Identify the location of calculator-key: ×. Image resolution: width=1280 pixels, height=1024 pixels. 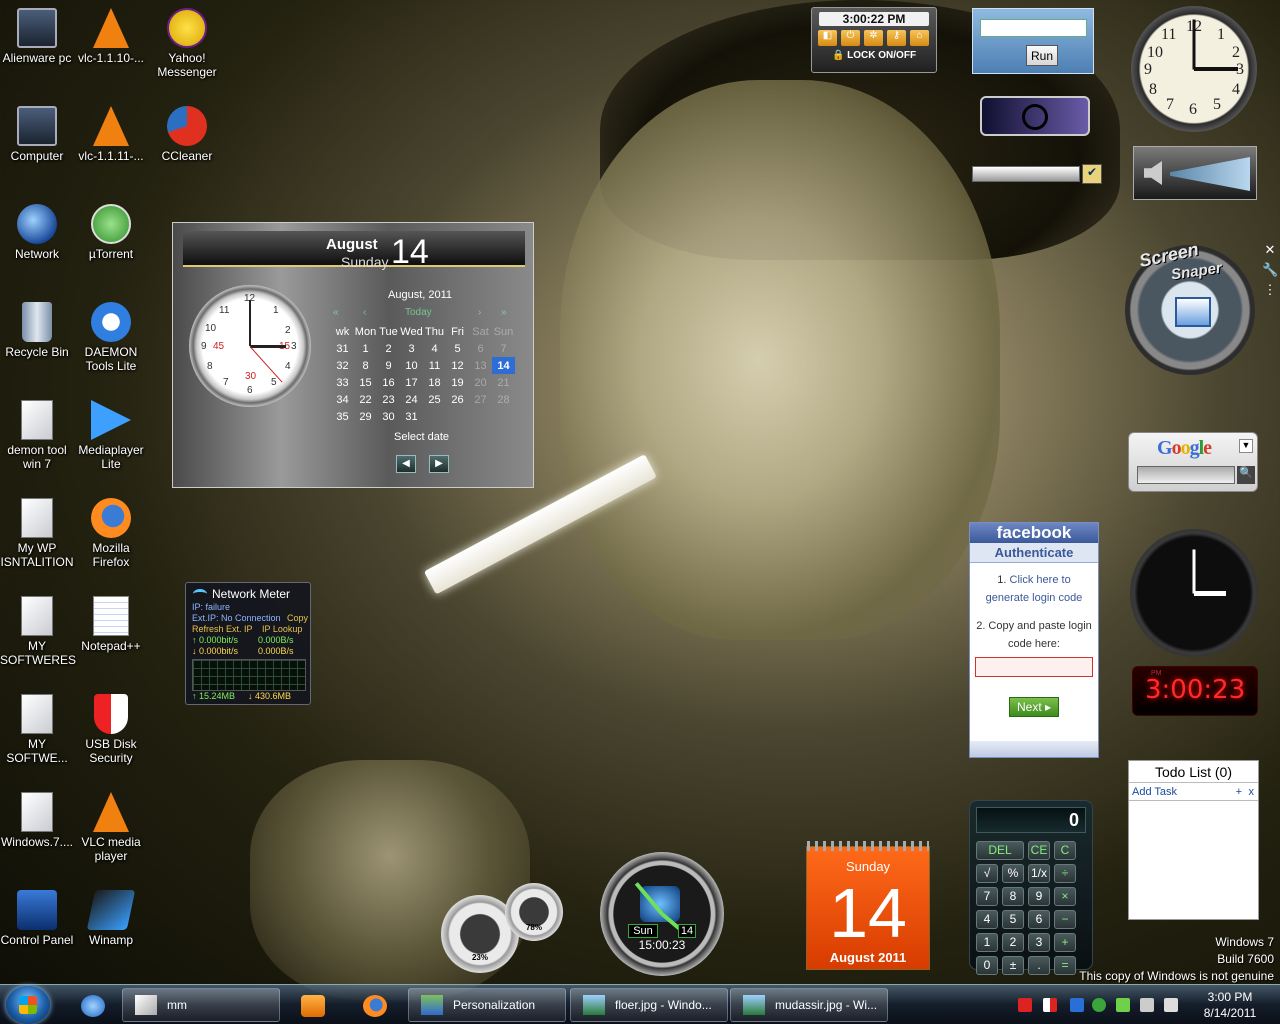
(1065, 896).